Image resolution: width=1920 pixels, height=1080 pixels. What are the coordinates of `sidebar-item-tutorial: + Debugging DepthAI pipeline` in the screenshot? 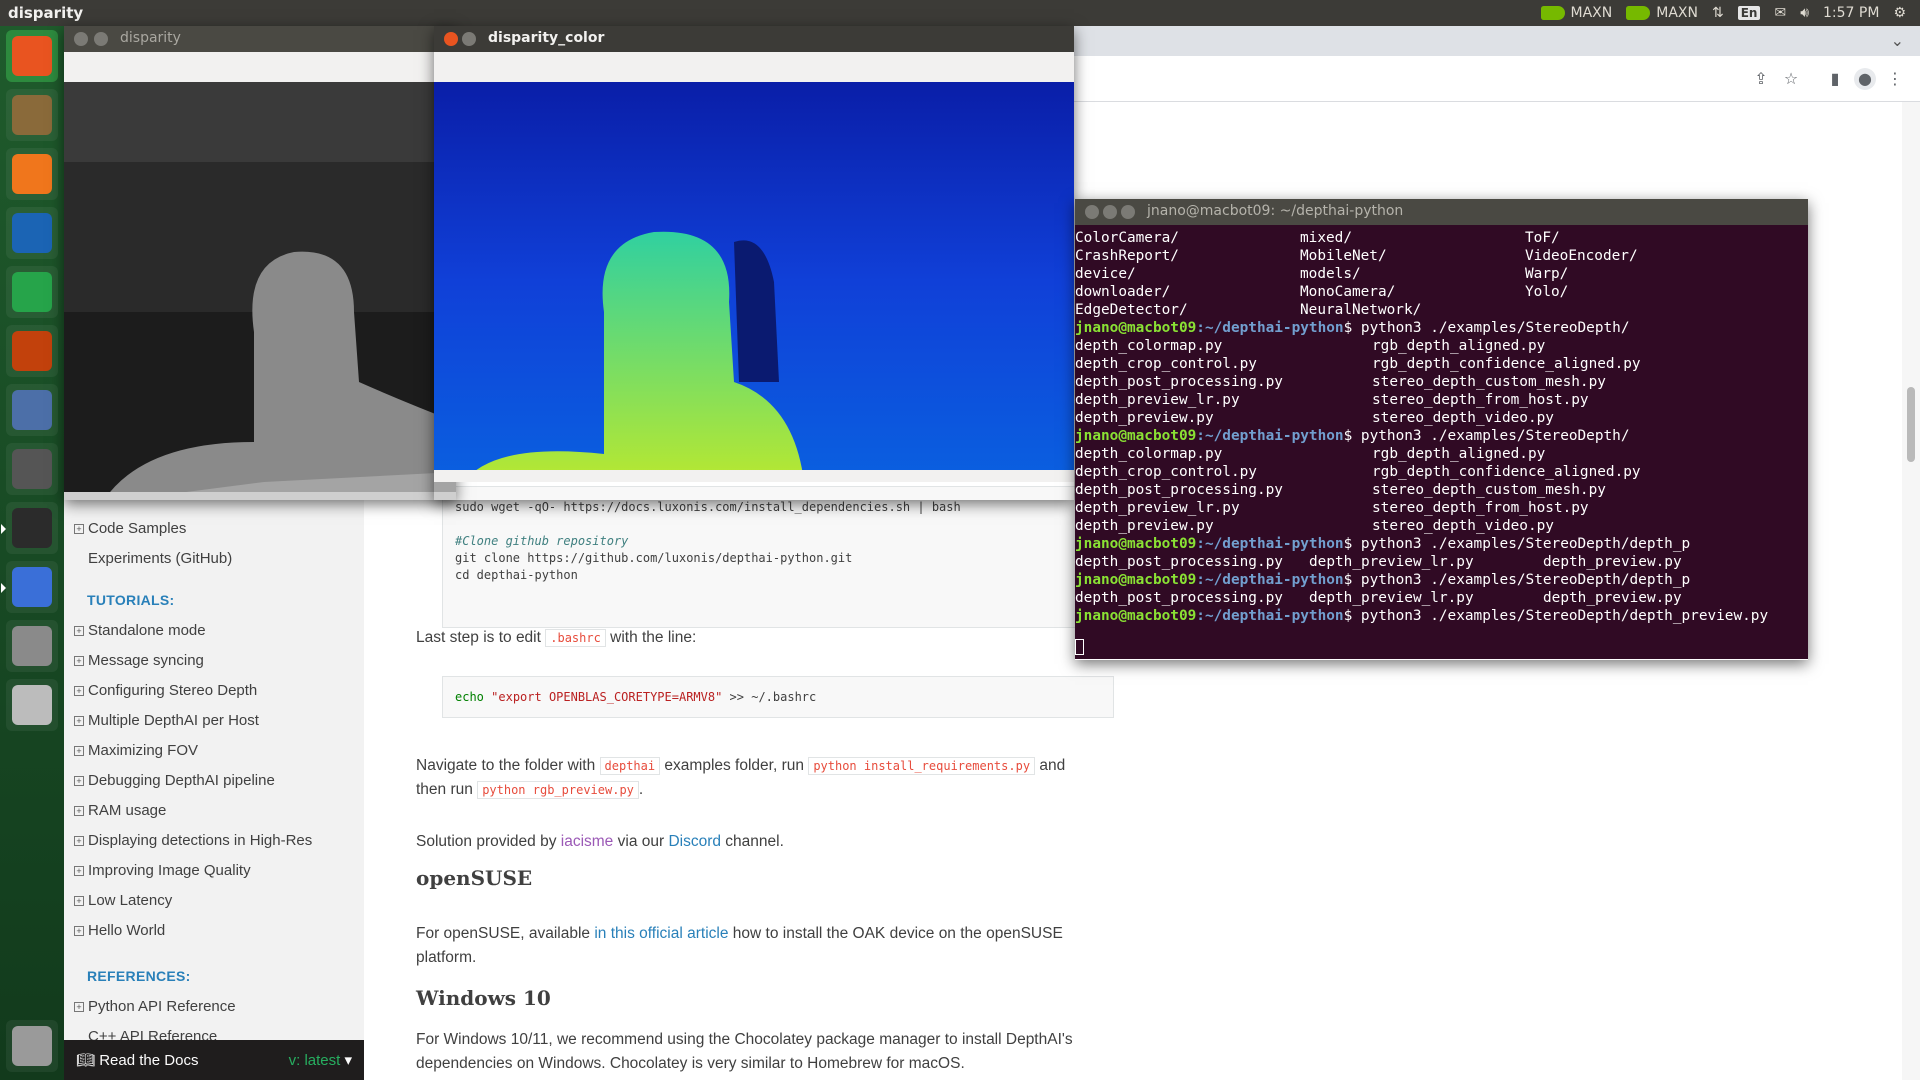 It's located at (174, 780).